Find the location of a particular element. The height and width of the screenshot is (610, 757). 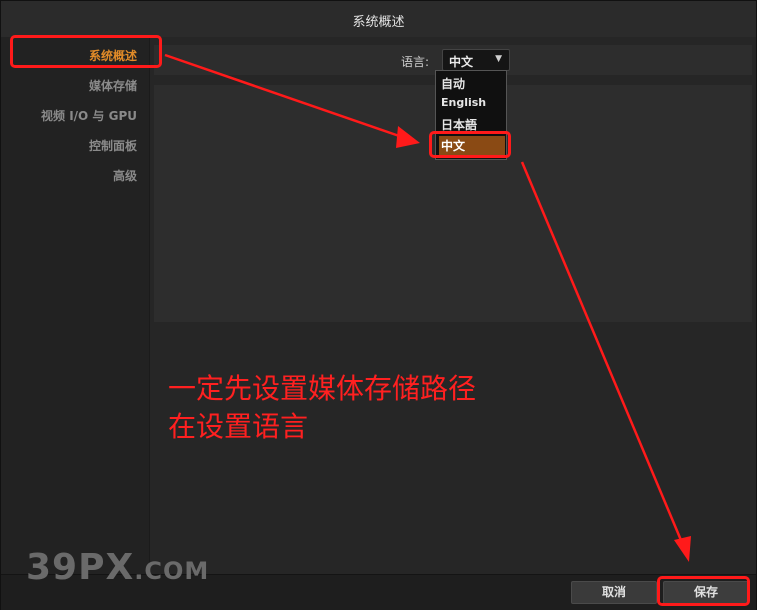

sidebar-item-media-storage: 媒体存储 is located at coordinates (113, 85).